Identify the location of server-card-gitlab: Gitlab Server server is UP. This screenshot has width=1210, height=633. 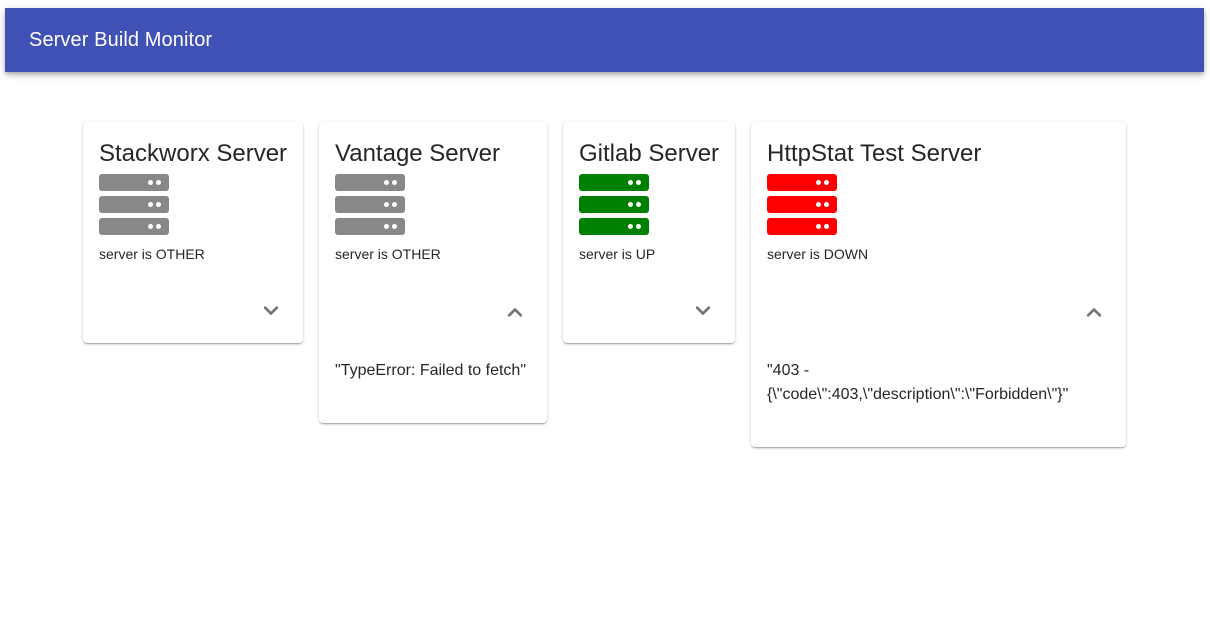
(649, 232).